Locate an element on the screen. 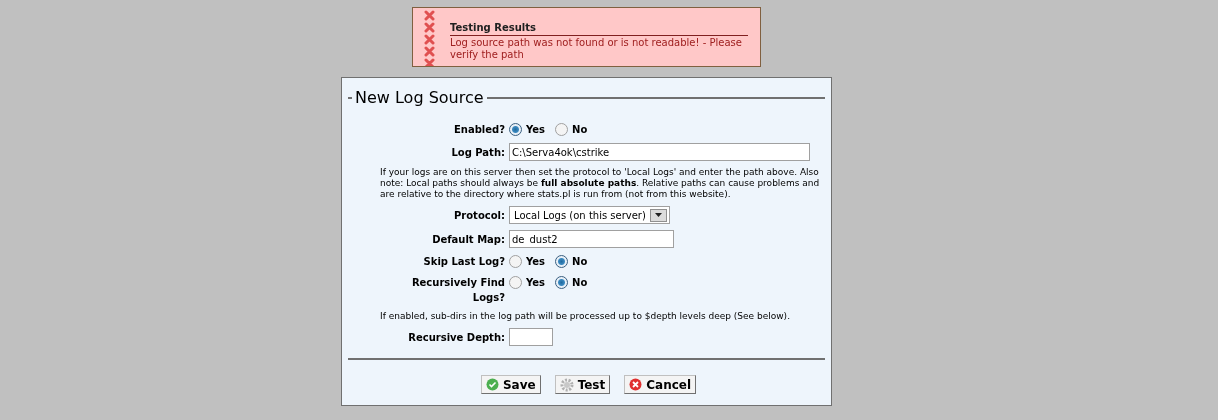  field-label: Recursively Find Logs? is located at coordinates (458, 290).